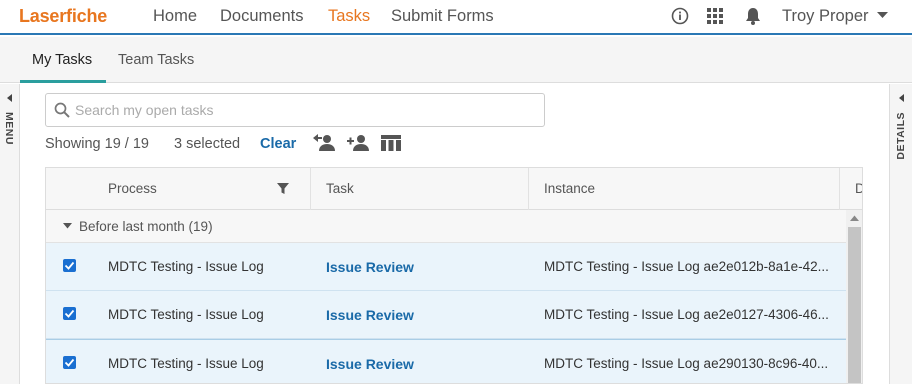  Describe the element at coordinates (324, 143) in the screenshot. I see `reassign-user-icon` at that location.